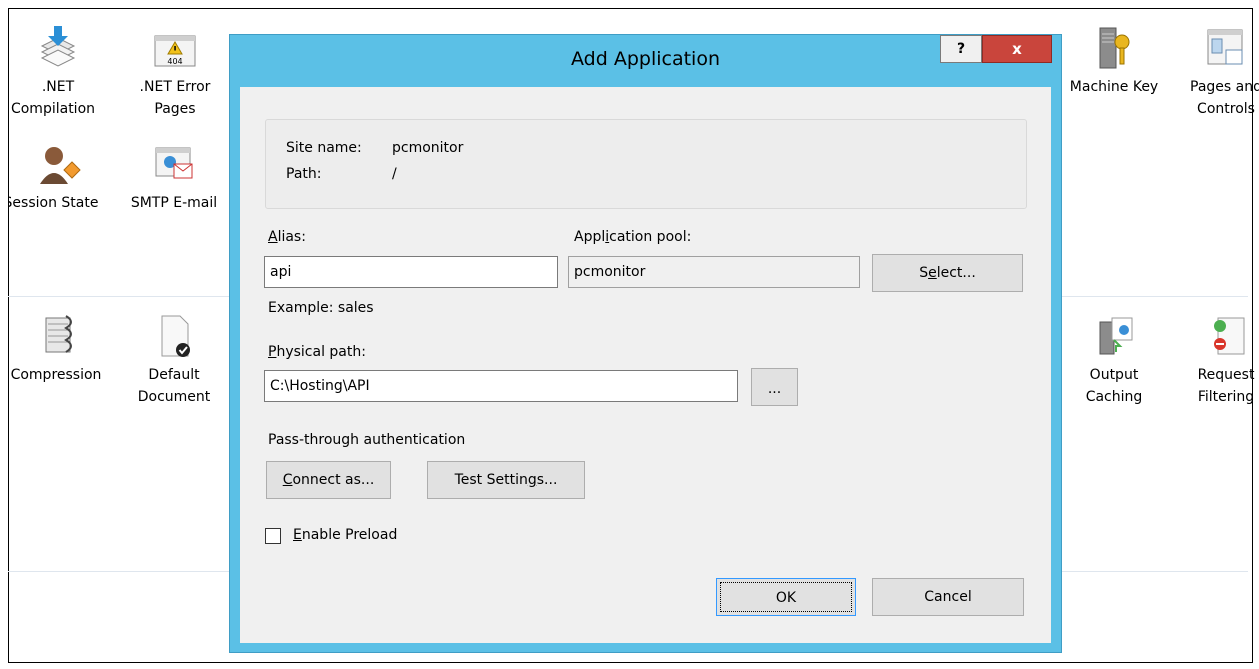 This screenshot has width=1259, height=669. I want to click on site-name-label: Site name:, so click(324, 148).